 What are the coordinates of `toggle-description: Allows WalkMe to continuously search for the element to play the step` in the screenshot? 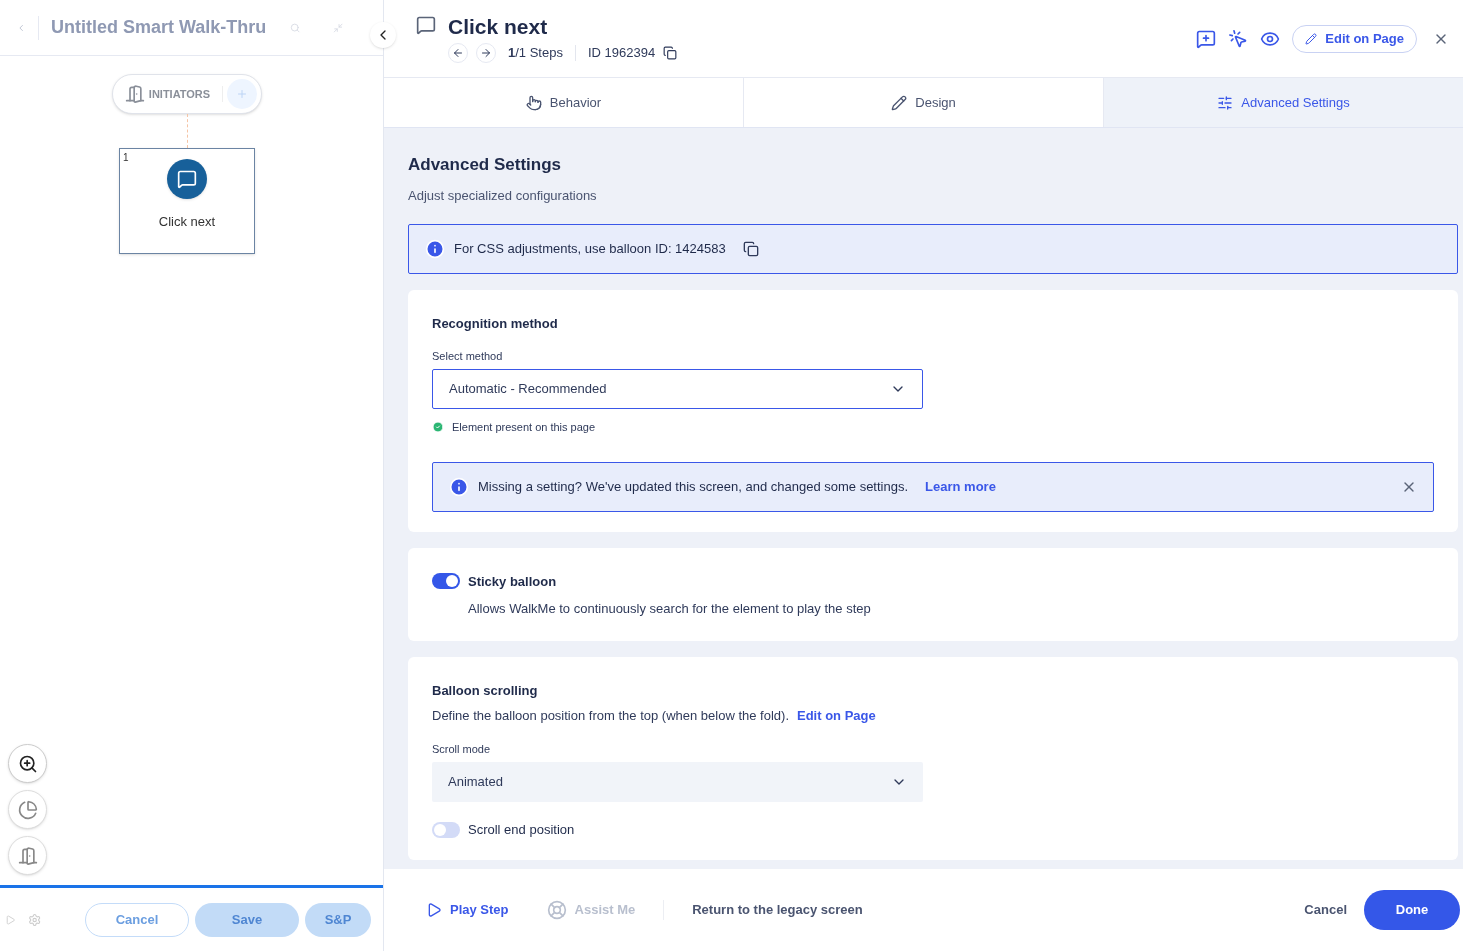 It's located at (670, 609).